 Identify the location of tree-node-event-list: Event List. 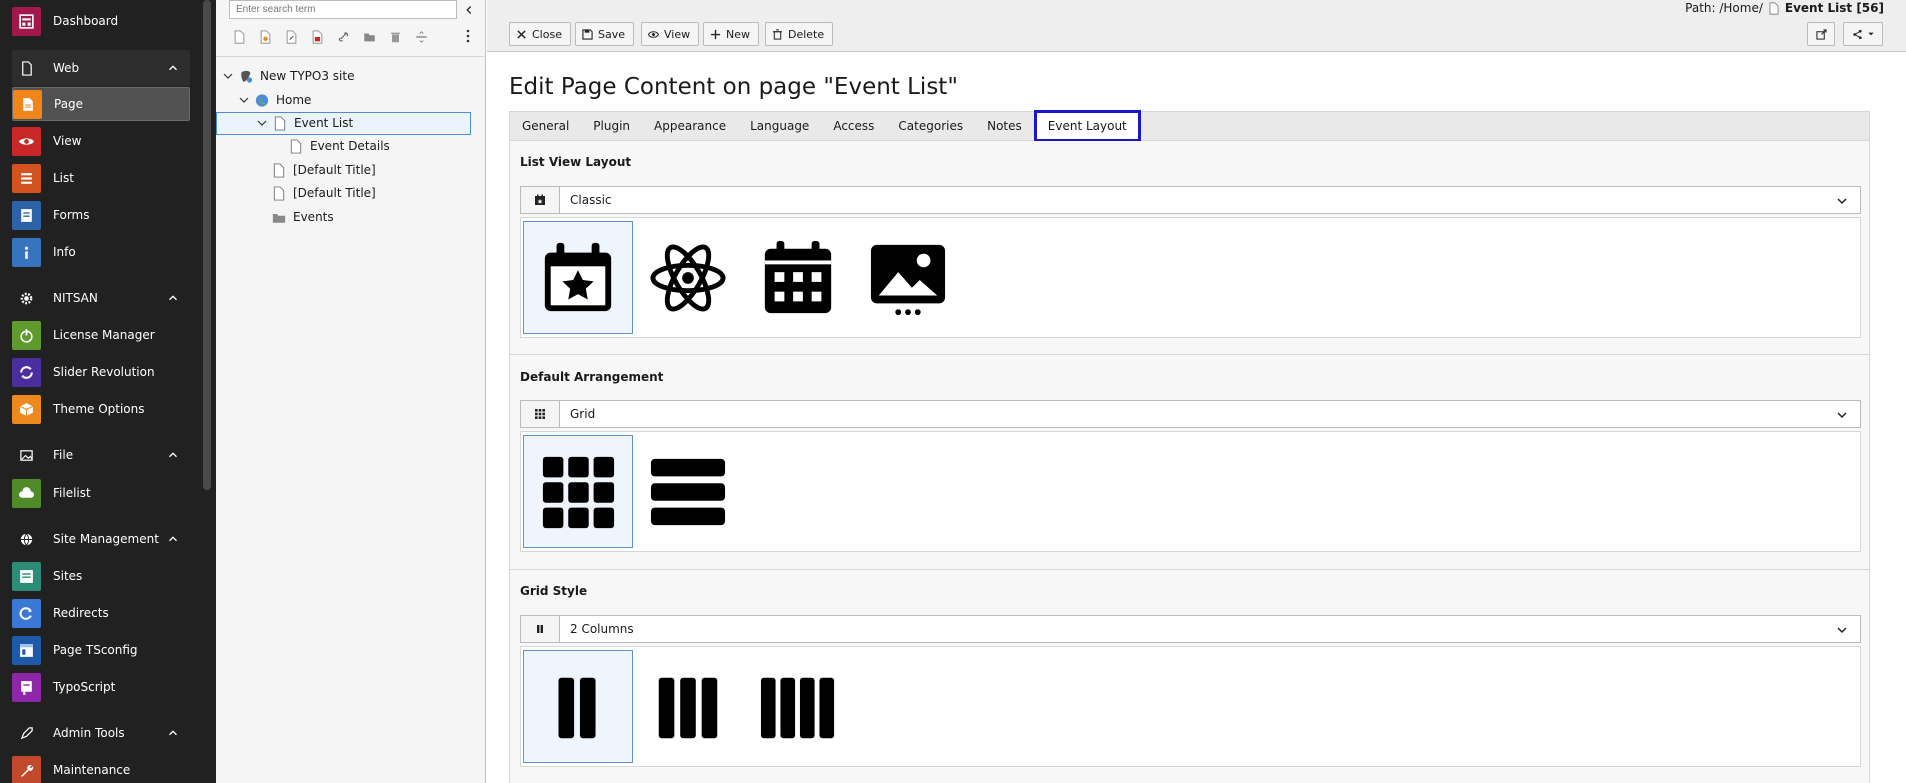
(304, 123).